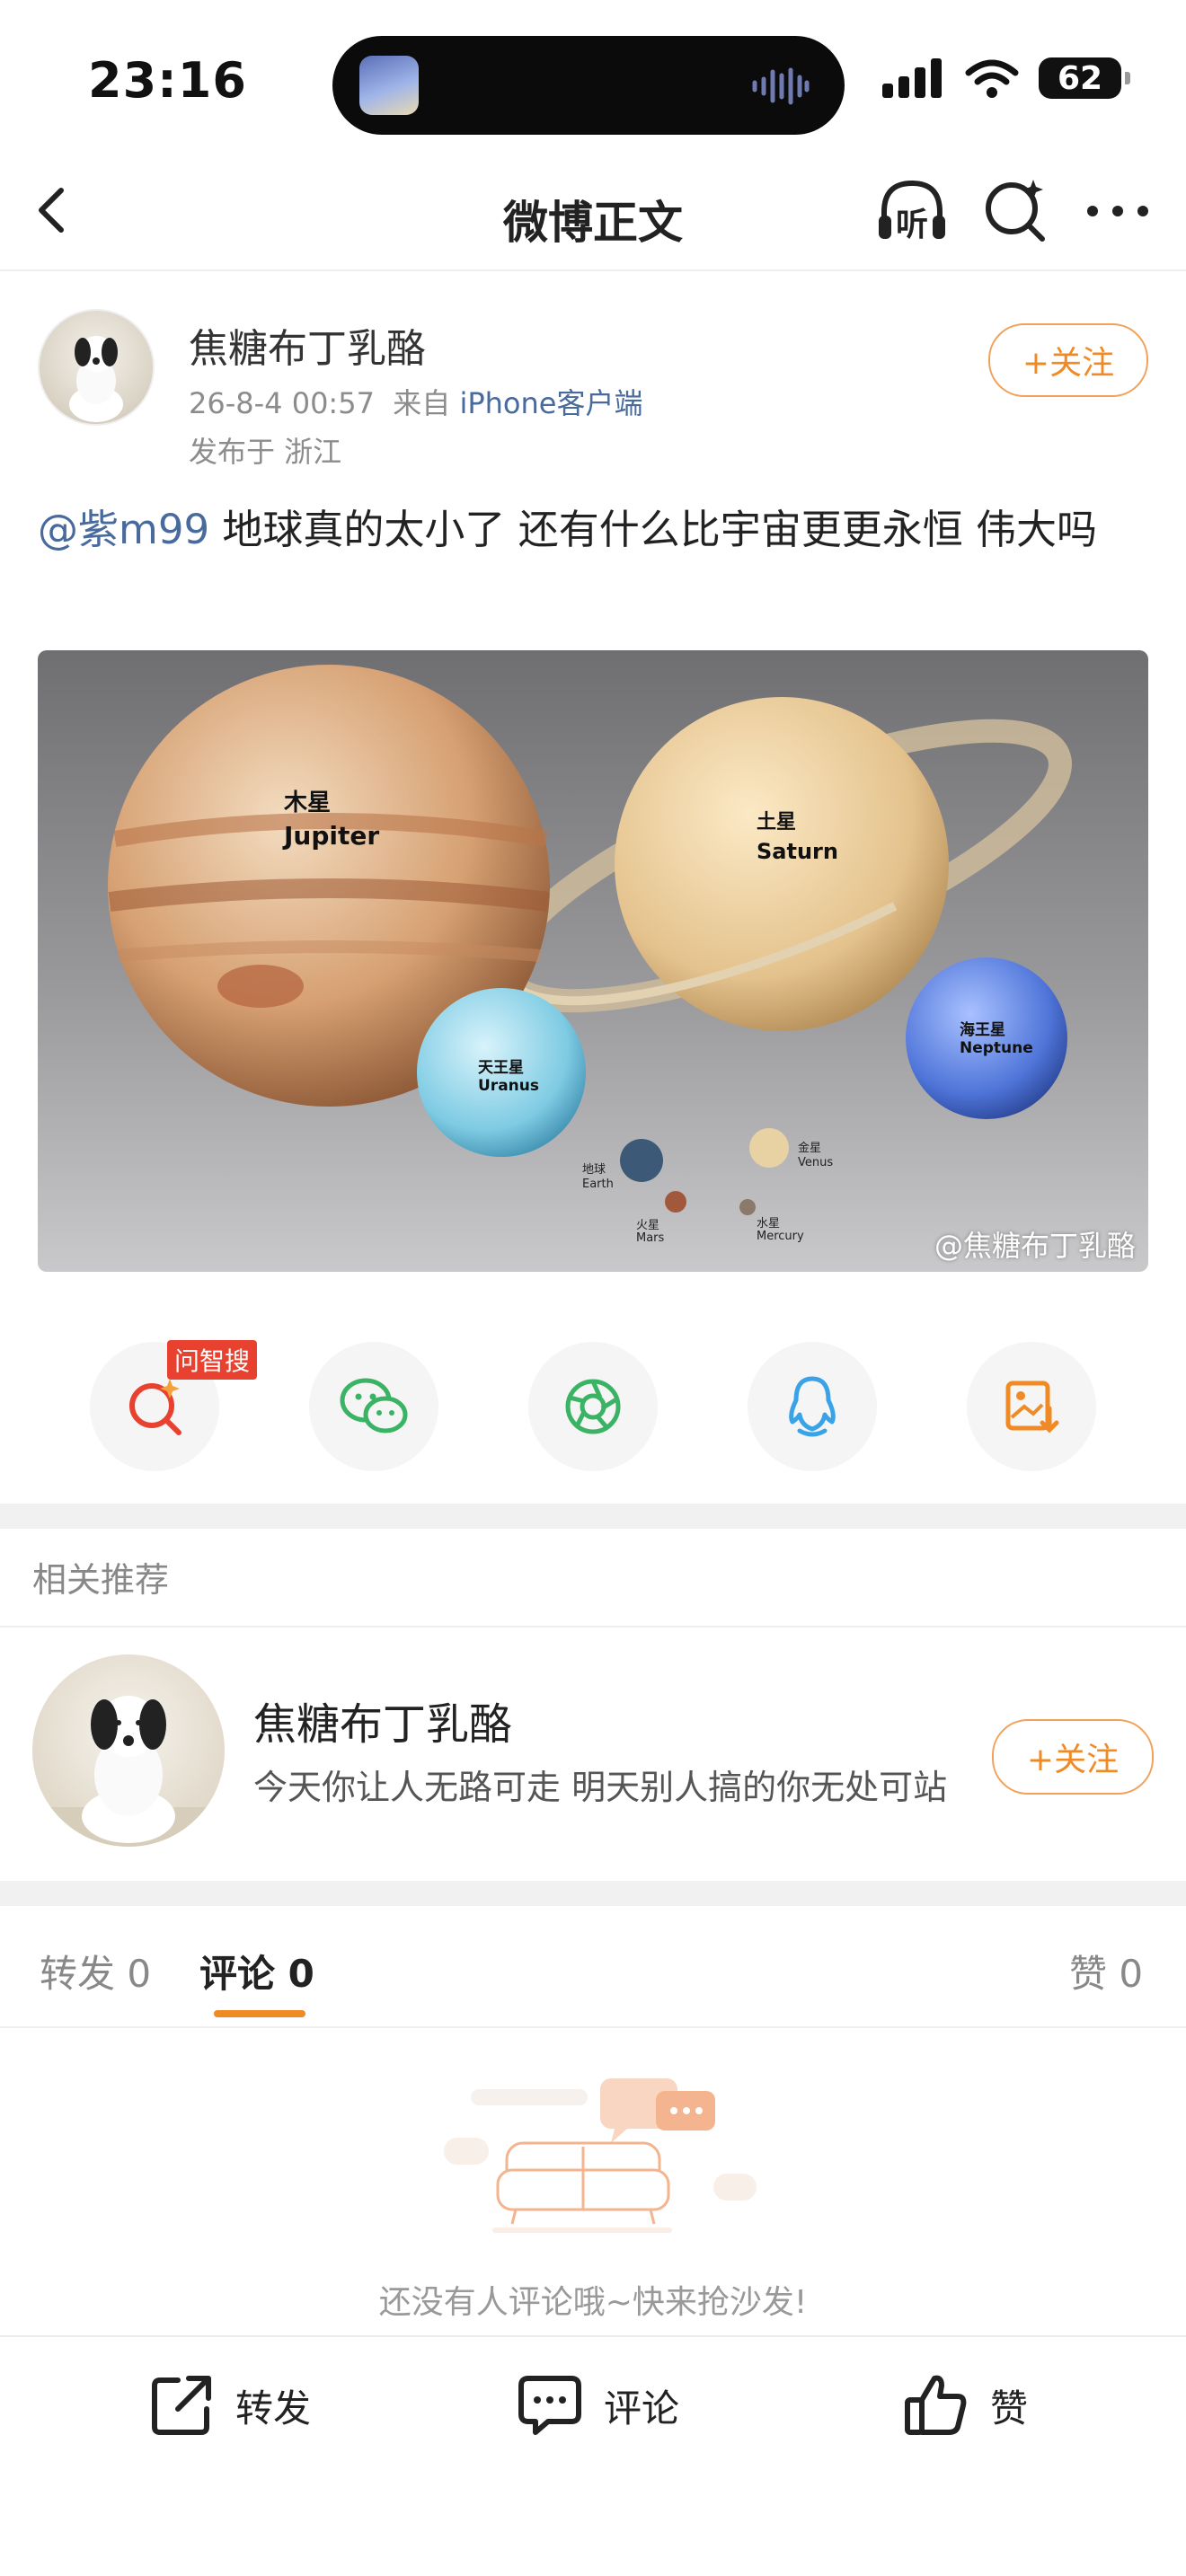 The image size is (1186, 2576). I want to click on ai-search-icon, so click(155, 1407).